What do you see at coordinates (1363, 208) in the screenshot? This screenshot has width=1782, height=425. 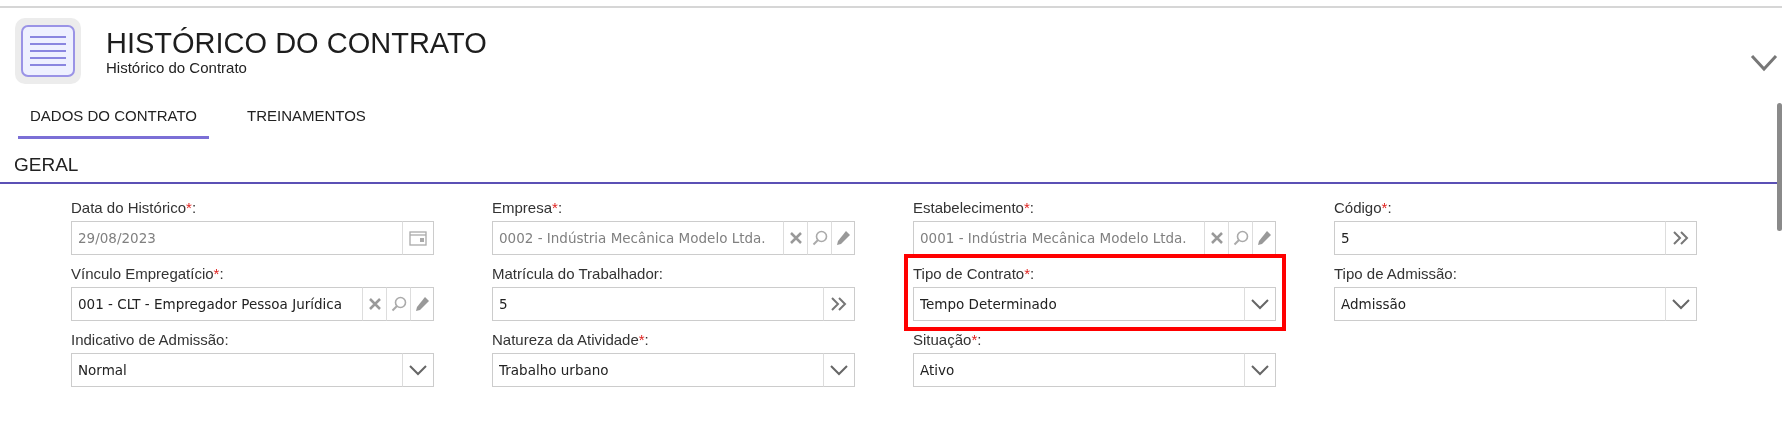 I see `field-label: Código*:` at bounding box center [1363, 208].